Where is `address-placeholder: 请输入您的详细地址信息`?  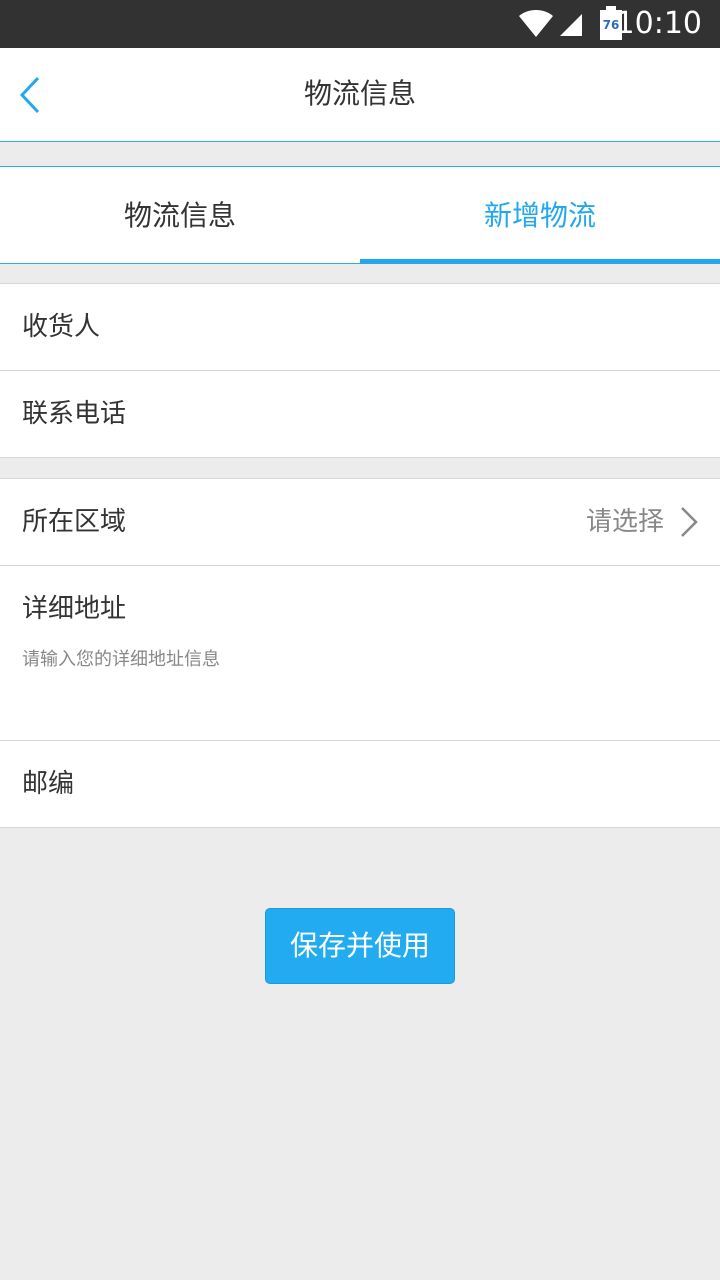 address-placeholder: 请输入您的详细地址信息 is located at coordinates (121, 659).